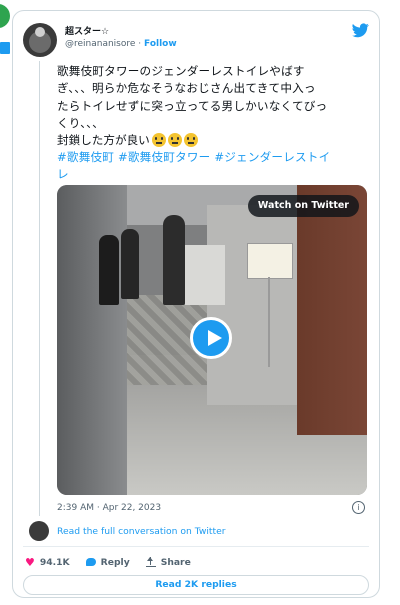 This screenshot has height=605, width=400. What do you see at coordinates (252, 305) in the screenshot?
I see `video-frame-panel` at bounding box center [252, 305].